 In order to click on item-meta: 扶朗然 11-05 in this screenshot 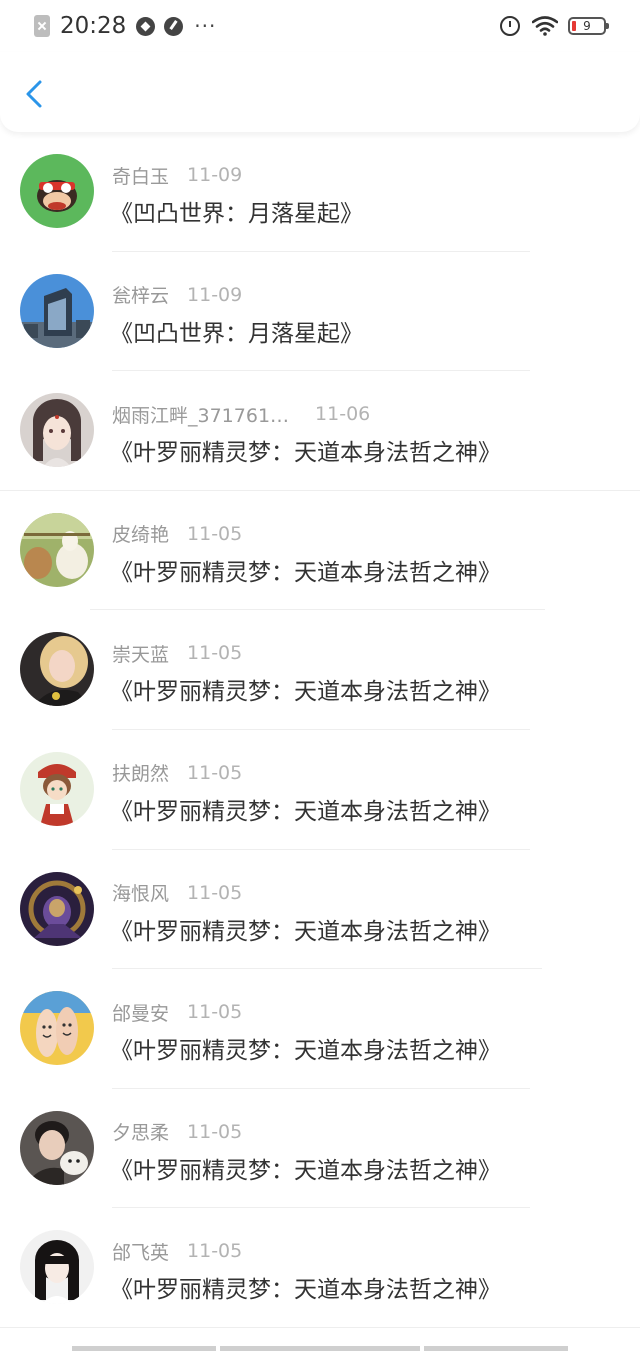, I will do `click(177, 773)`.